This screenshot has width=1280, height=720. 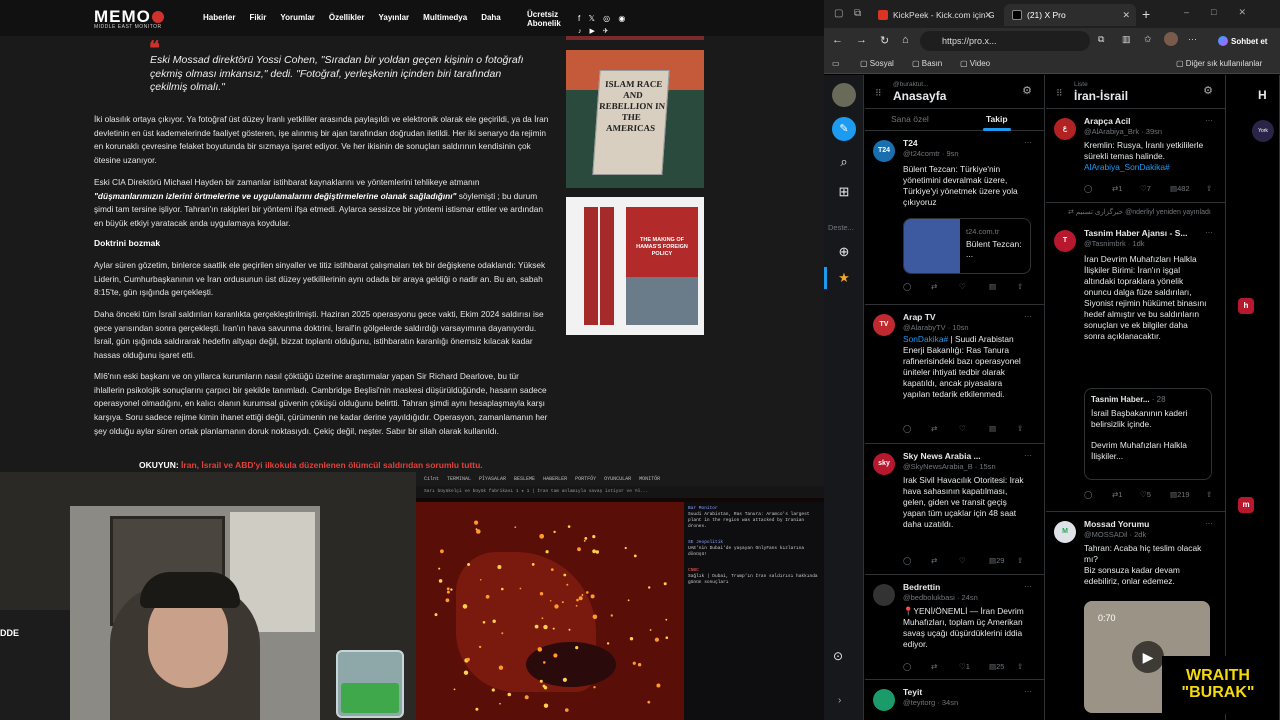 What do you see at coordinates (1180, 494) in the screenshot?
I see `views-icon: ▤ 219` at bounding box center [1180, 494].